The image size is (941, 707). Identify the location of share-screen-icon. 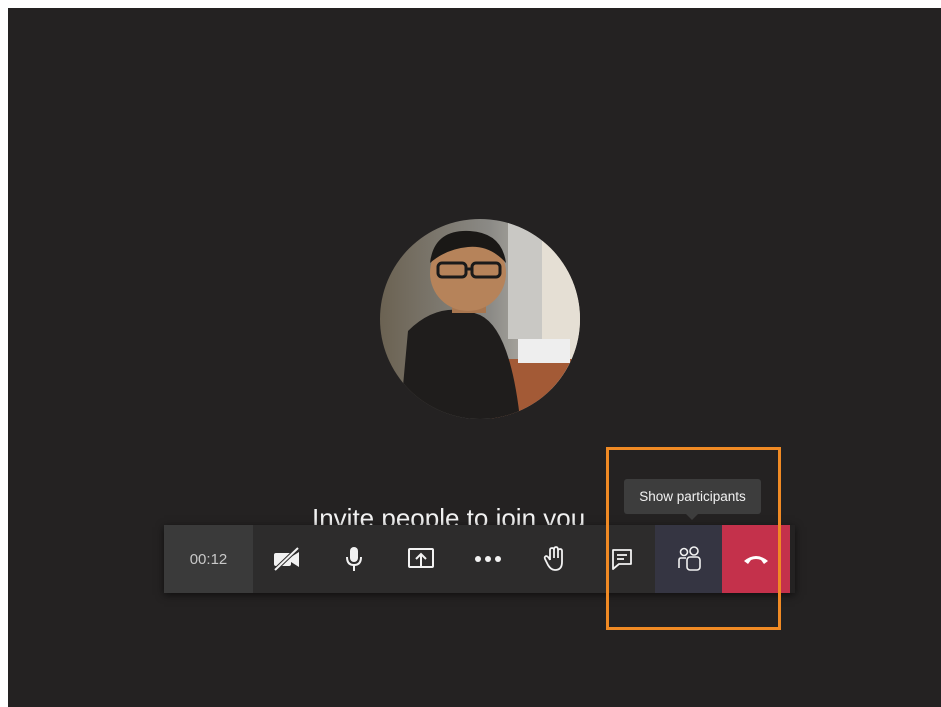
(420, 558).